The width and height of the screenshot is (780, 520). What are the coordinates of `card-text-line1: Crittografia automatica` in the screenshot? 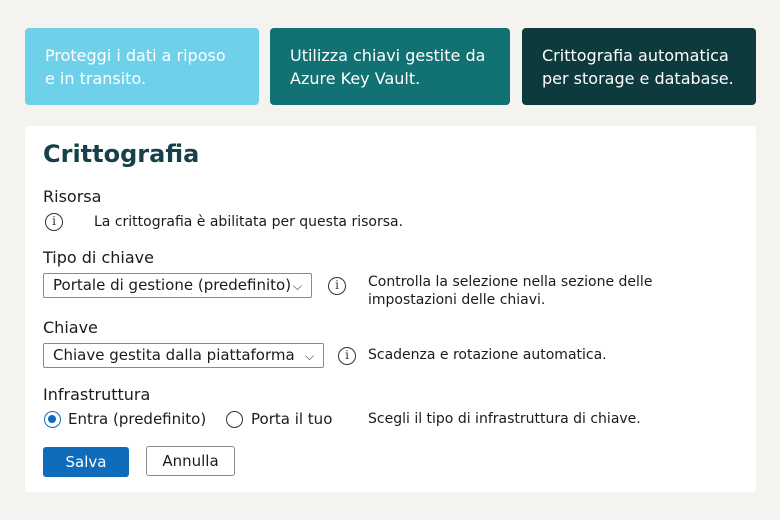 It's located at (635, 55).